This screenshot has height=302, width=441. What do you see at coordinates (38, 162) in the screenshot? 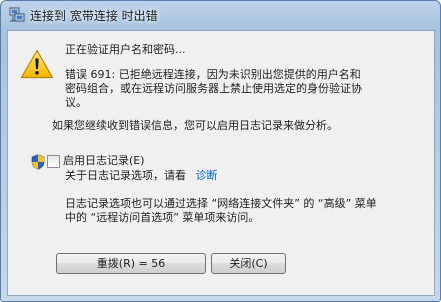
I see `uac-shield-icon` at bounding box center [38, 162].